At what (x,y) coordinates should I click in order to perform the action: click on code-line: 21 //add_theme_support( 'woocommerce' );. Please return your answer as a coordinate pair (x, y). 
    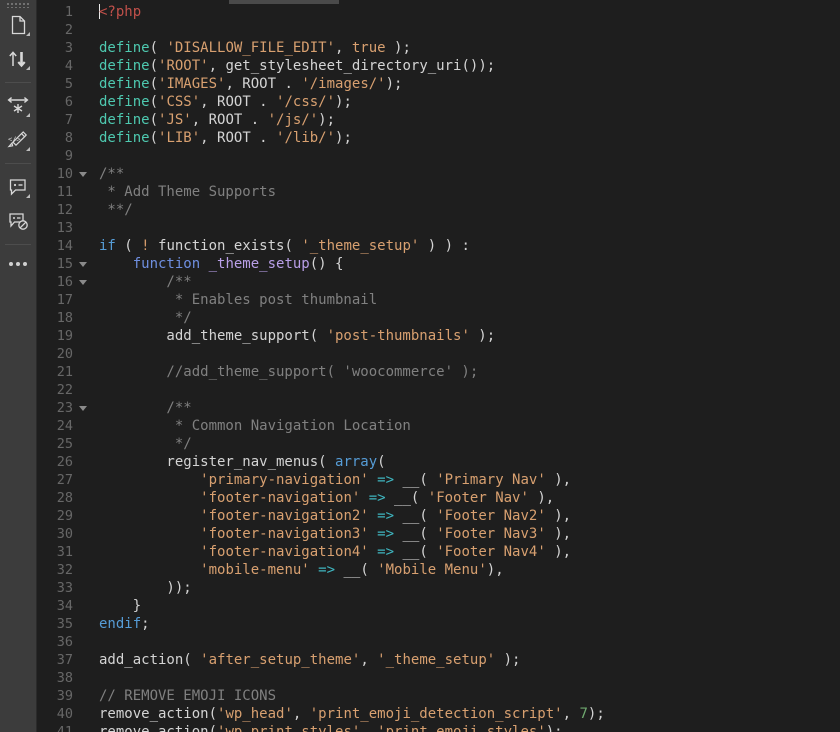
    Looking at the image, I should click on (438, 372).